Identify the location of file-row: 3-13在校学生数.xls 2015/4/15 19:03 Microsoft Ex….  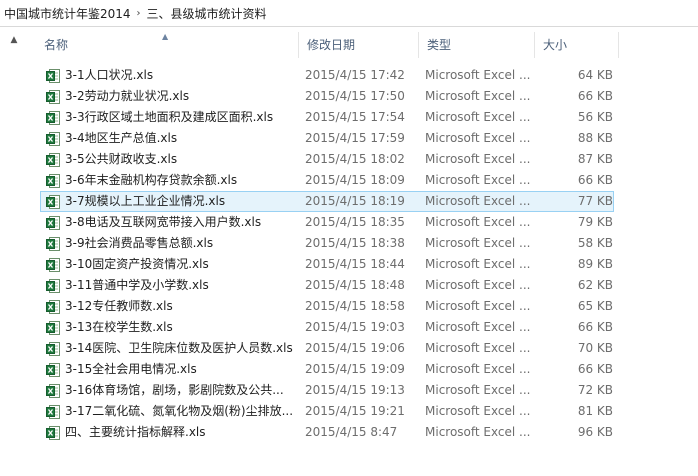
(327, 327).